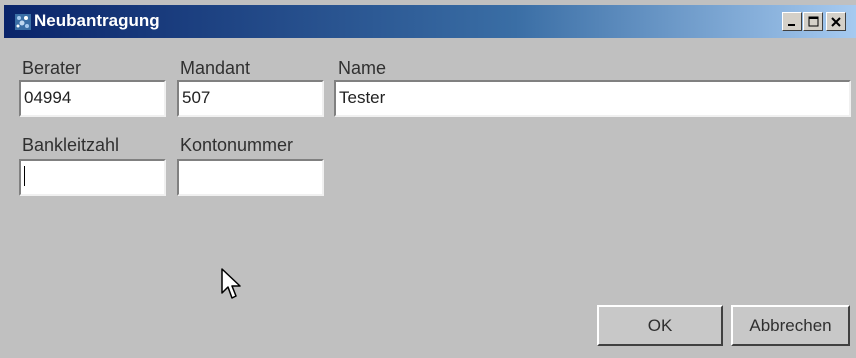 The width and height of the screenshot is (856, 358). I want to click on maximize-button, so click(813, 21).